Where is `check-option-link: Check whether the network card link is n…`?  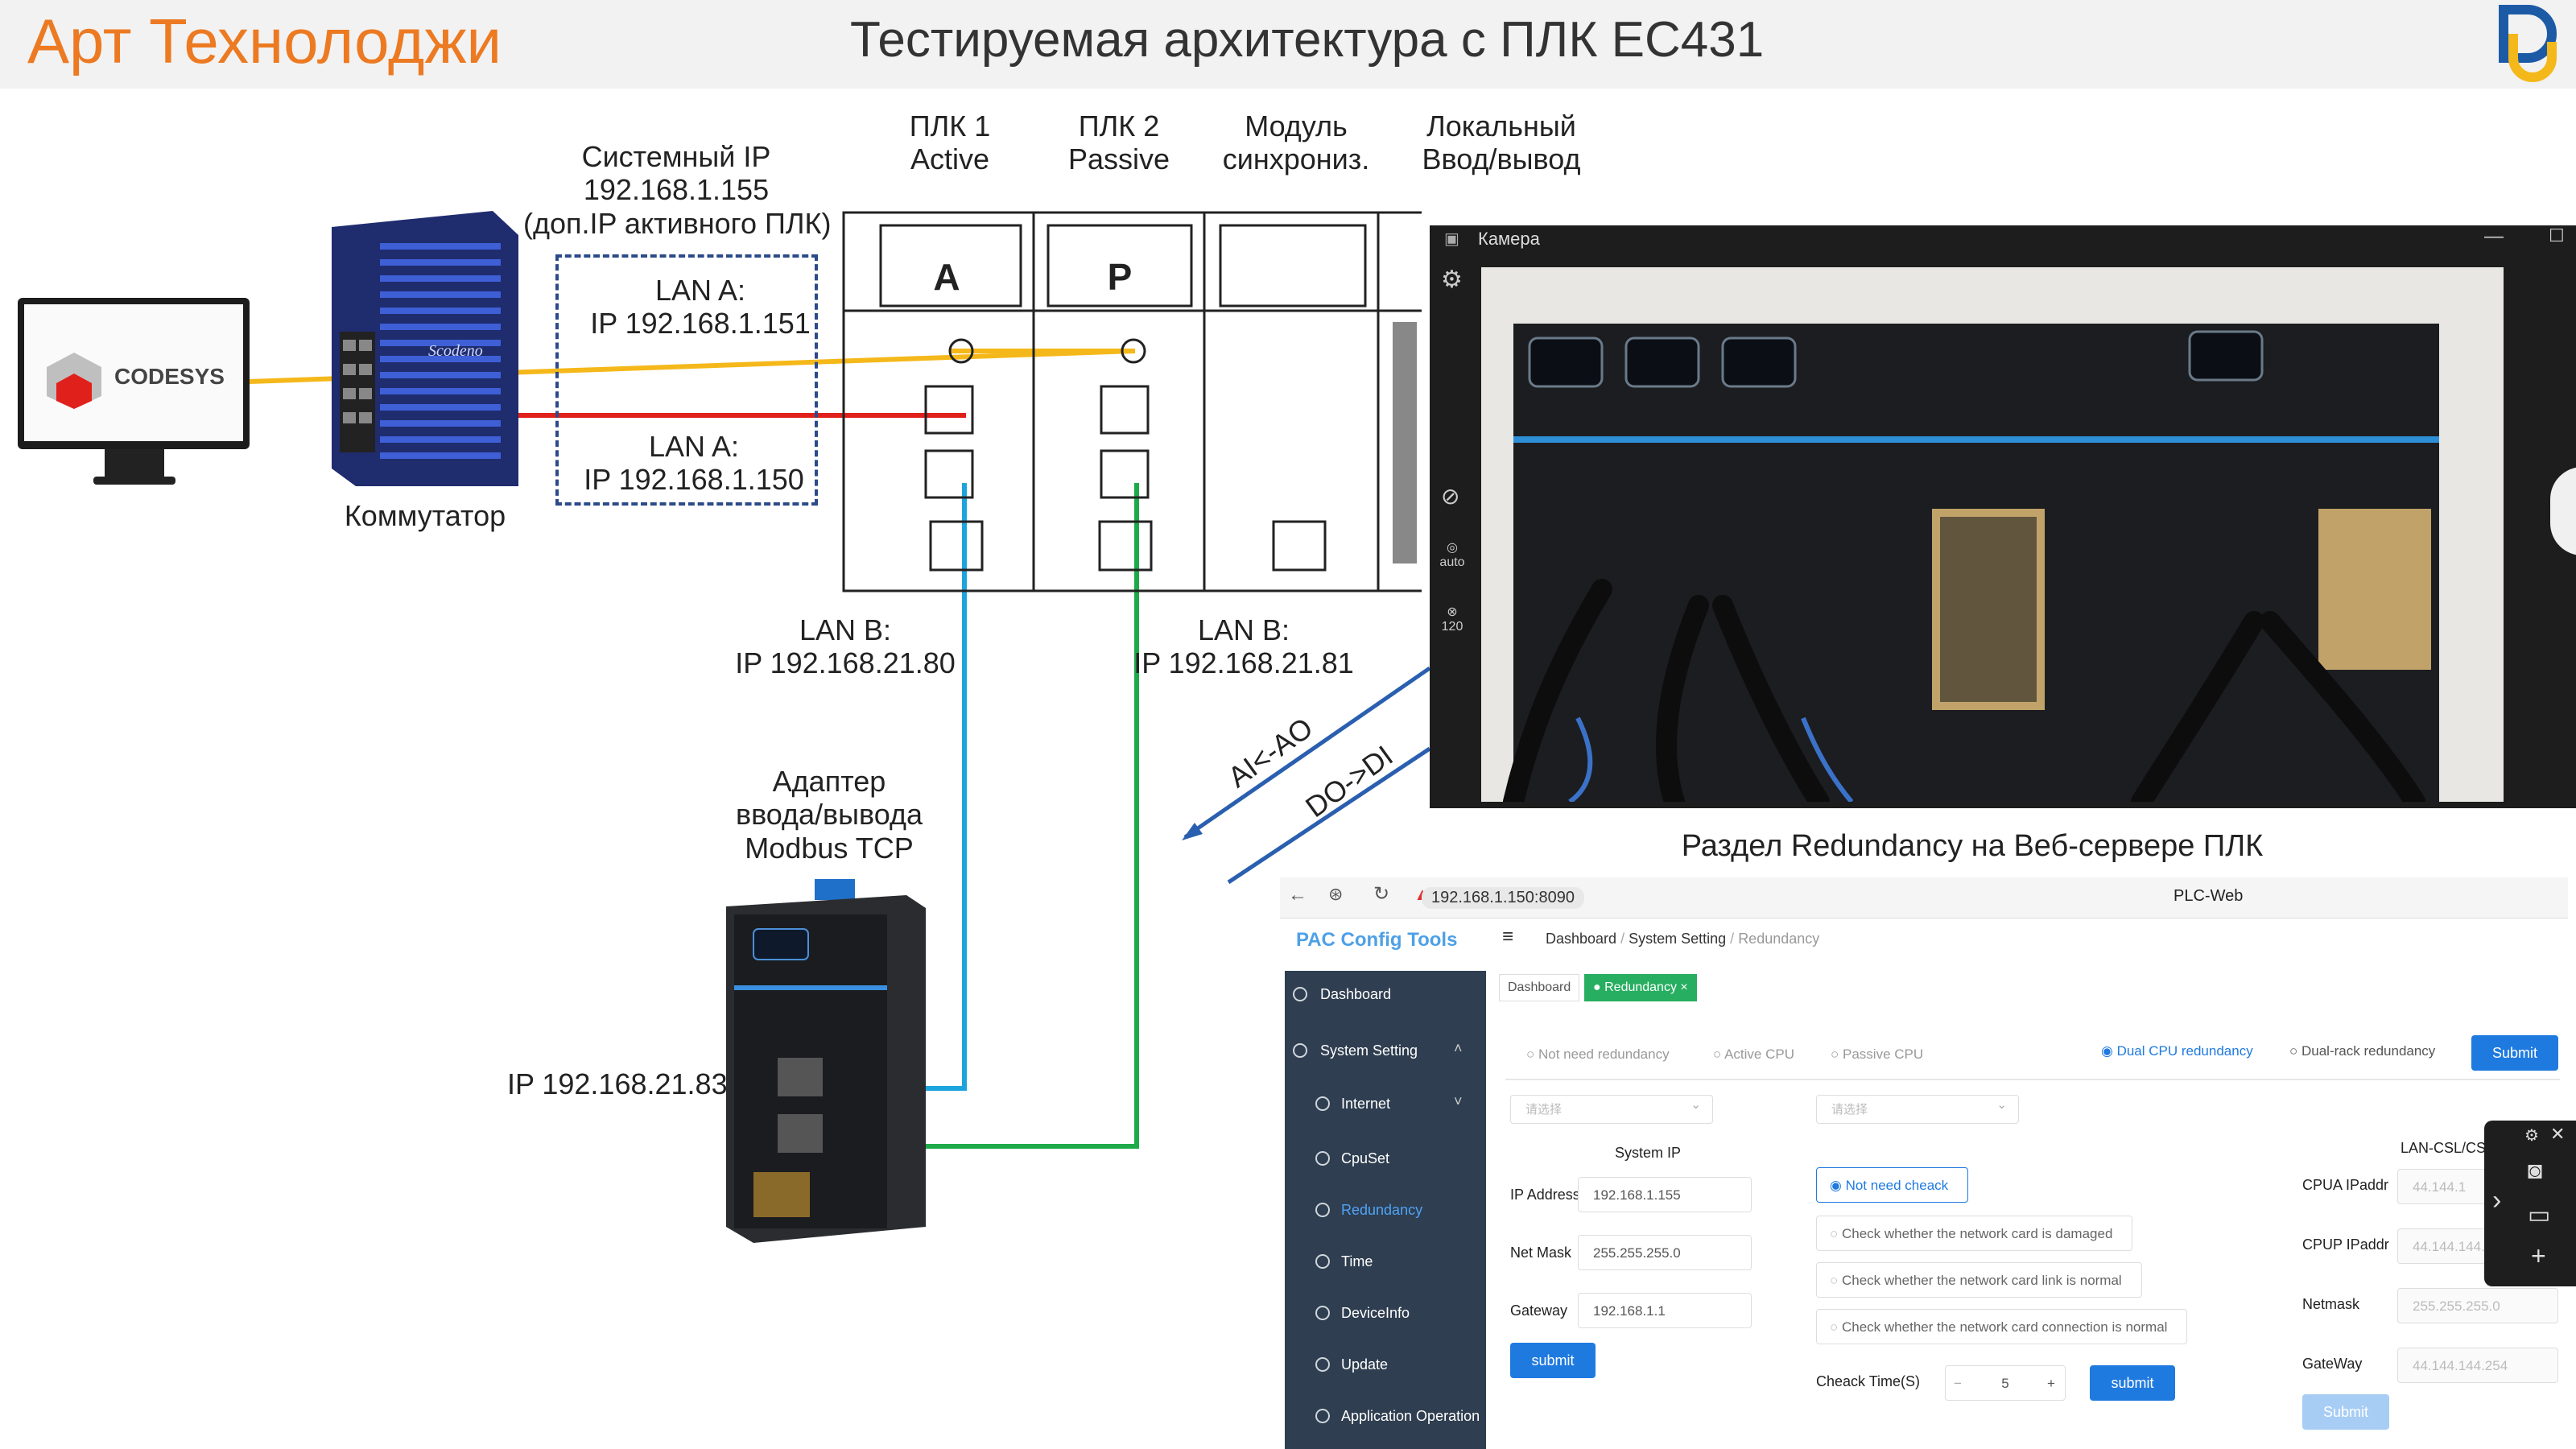
check-option-link: Check whether the network card link is n… is located at coordinates (1979, 1280).